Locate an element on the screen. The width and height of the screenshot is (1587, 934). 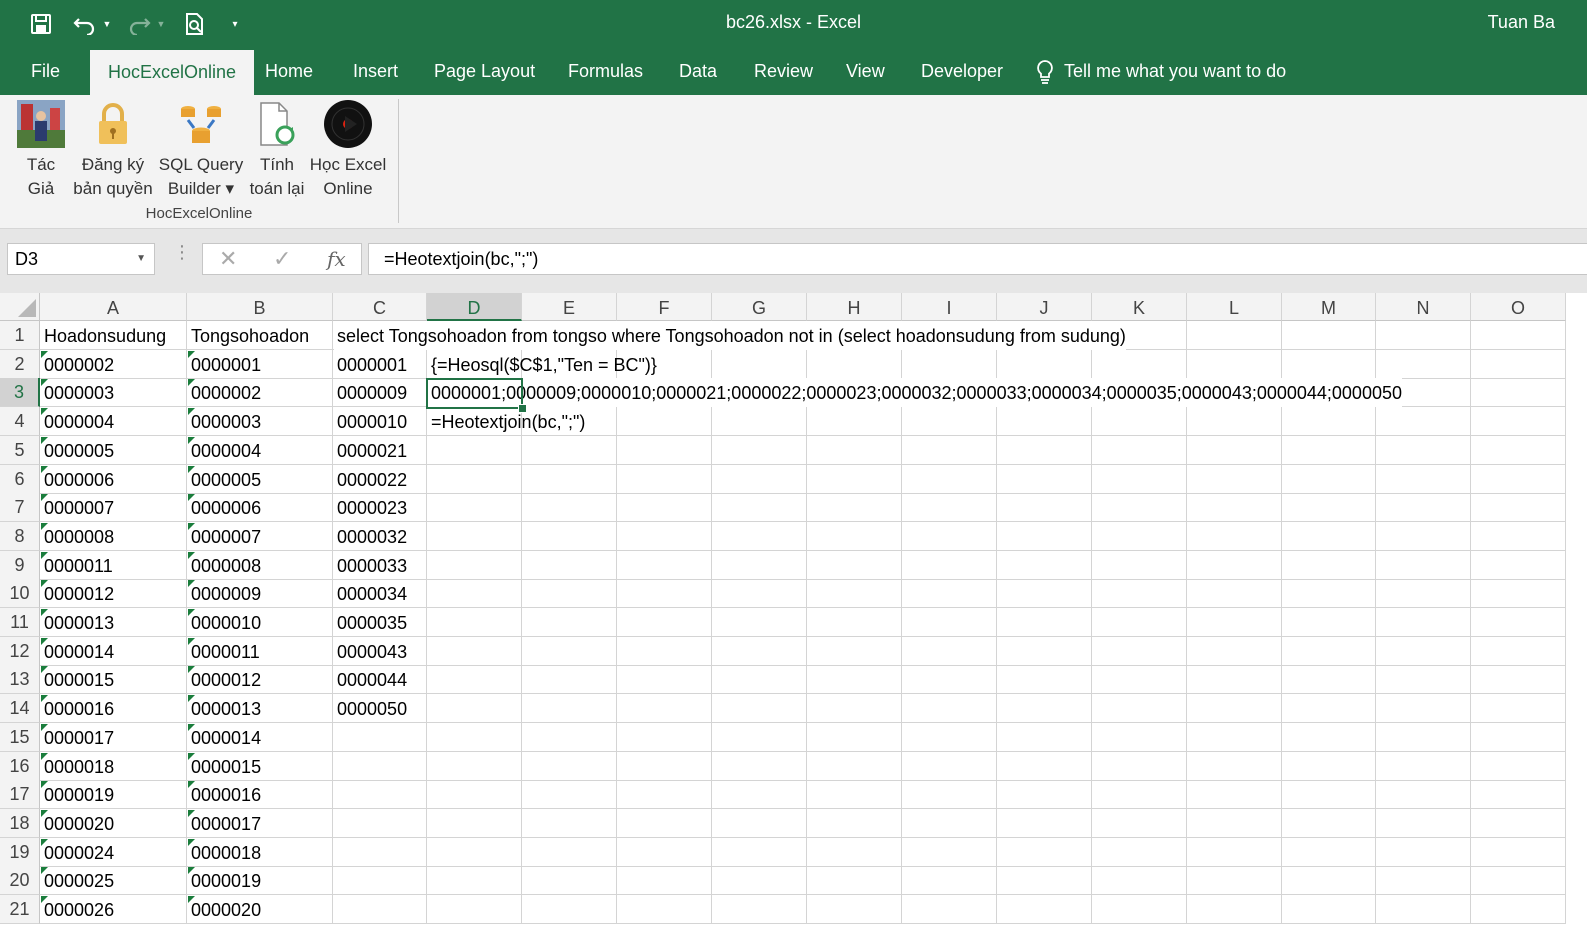
cell-f4 is located at coordinates (664, 422).